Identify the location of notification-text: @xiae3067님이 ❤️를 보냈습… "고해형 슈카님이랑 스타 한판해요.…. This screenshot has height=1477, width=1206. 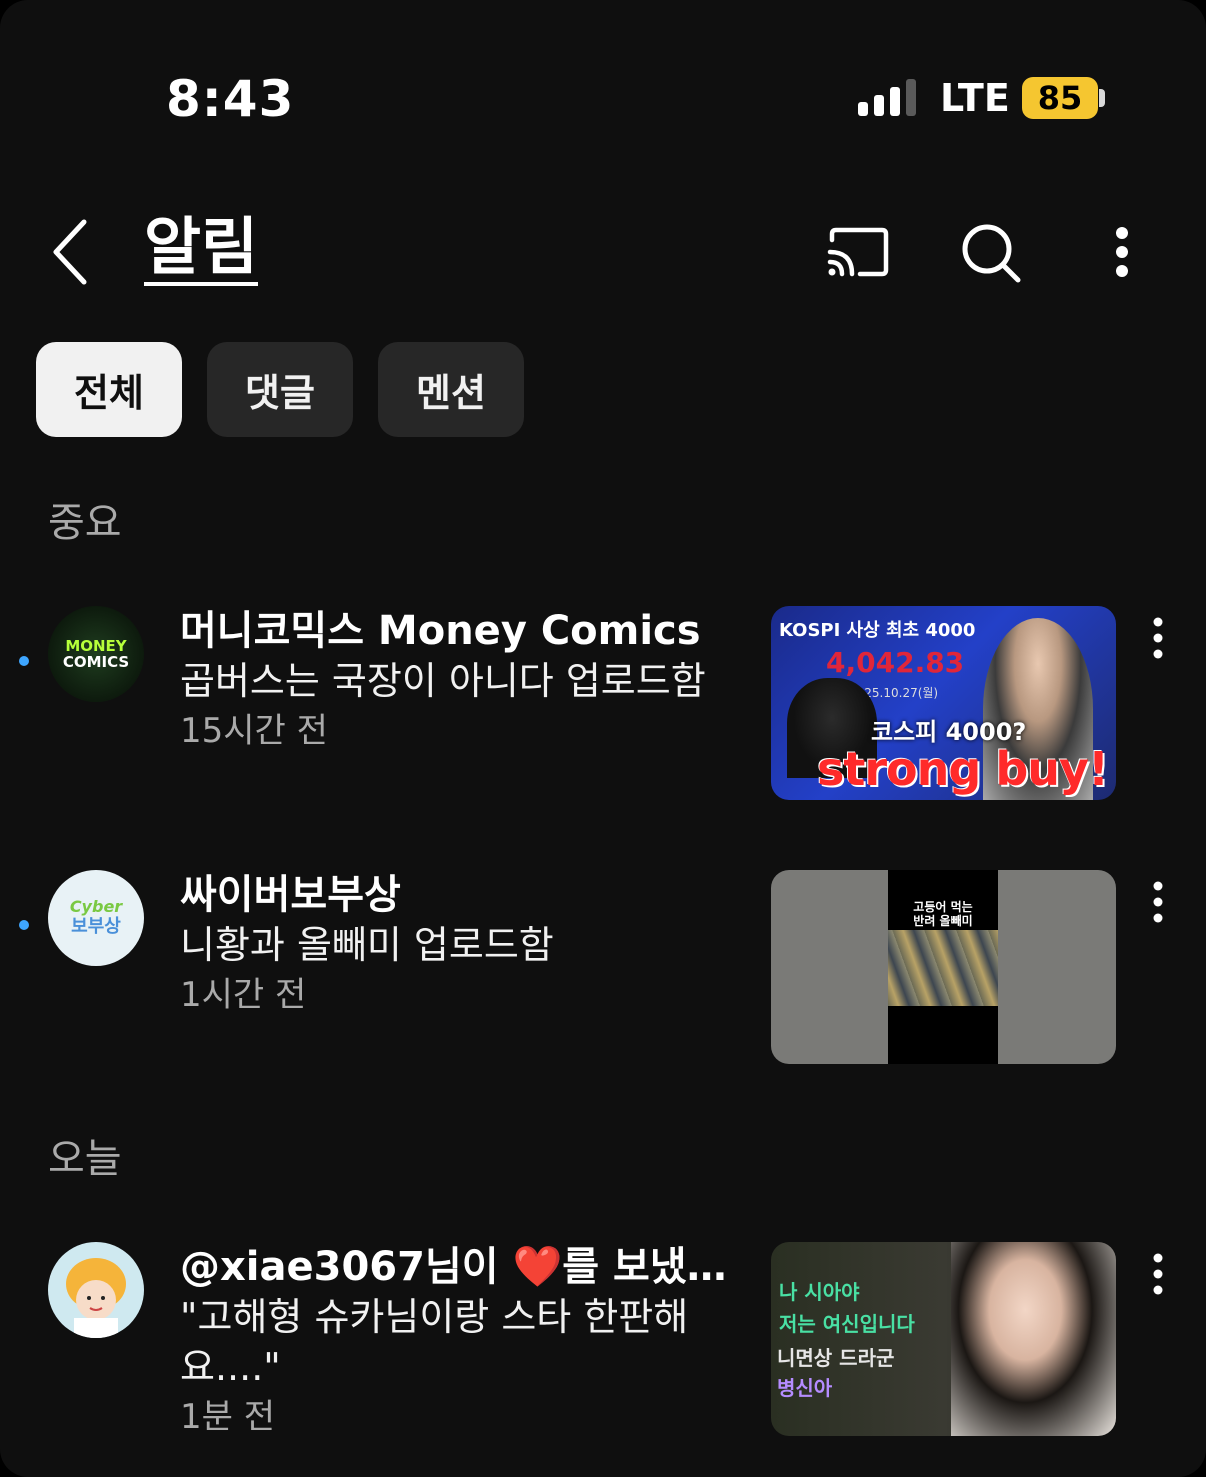
(465, 1341).